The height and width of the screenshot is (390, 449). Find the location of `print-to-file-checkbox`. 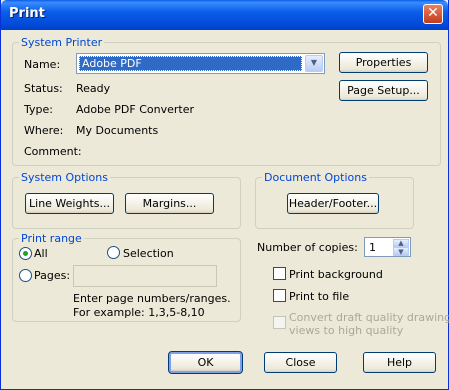

print-to-file-checkbox is located at coordinates (279, 295).